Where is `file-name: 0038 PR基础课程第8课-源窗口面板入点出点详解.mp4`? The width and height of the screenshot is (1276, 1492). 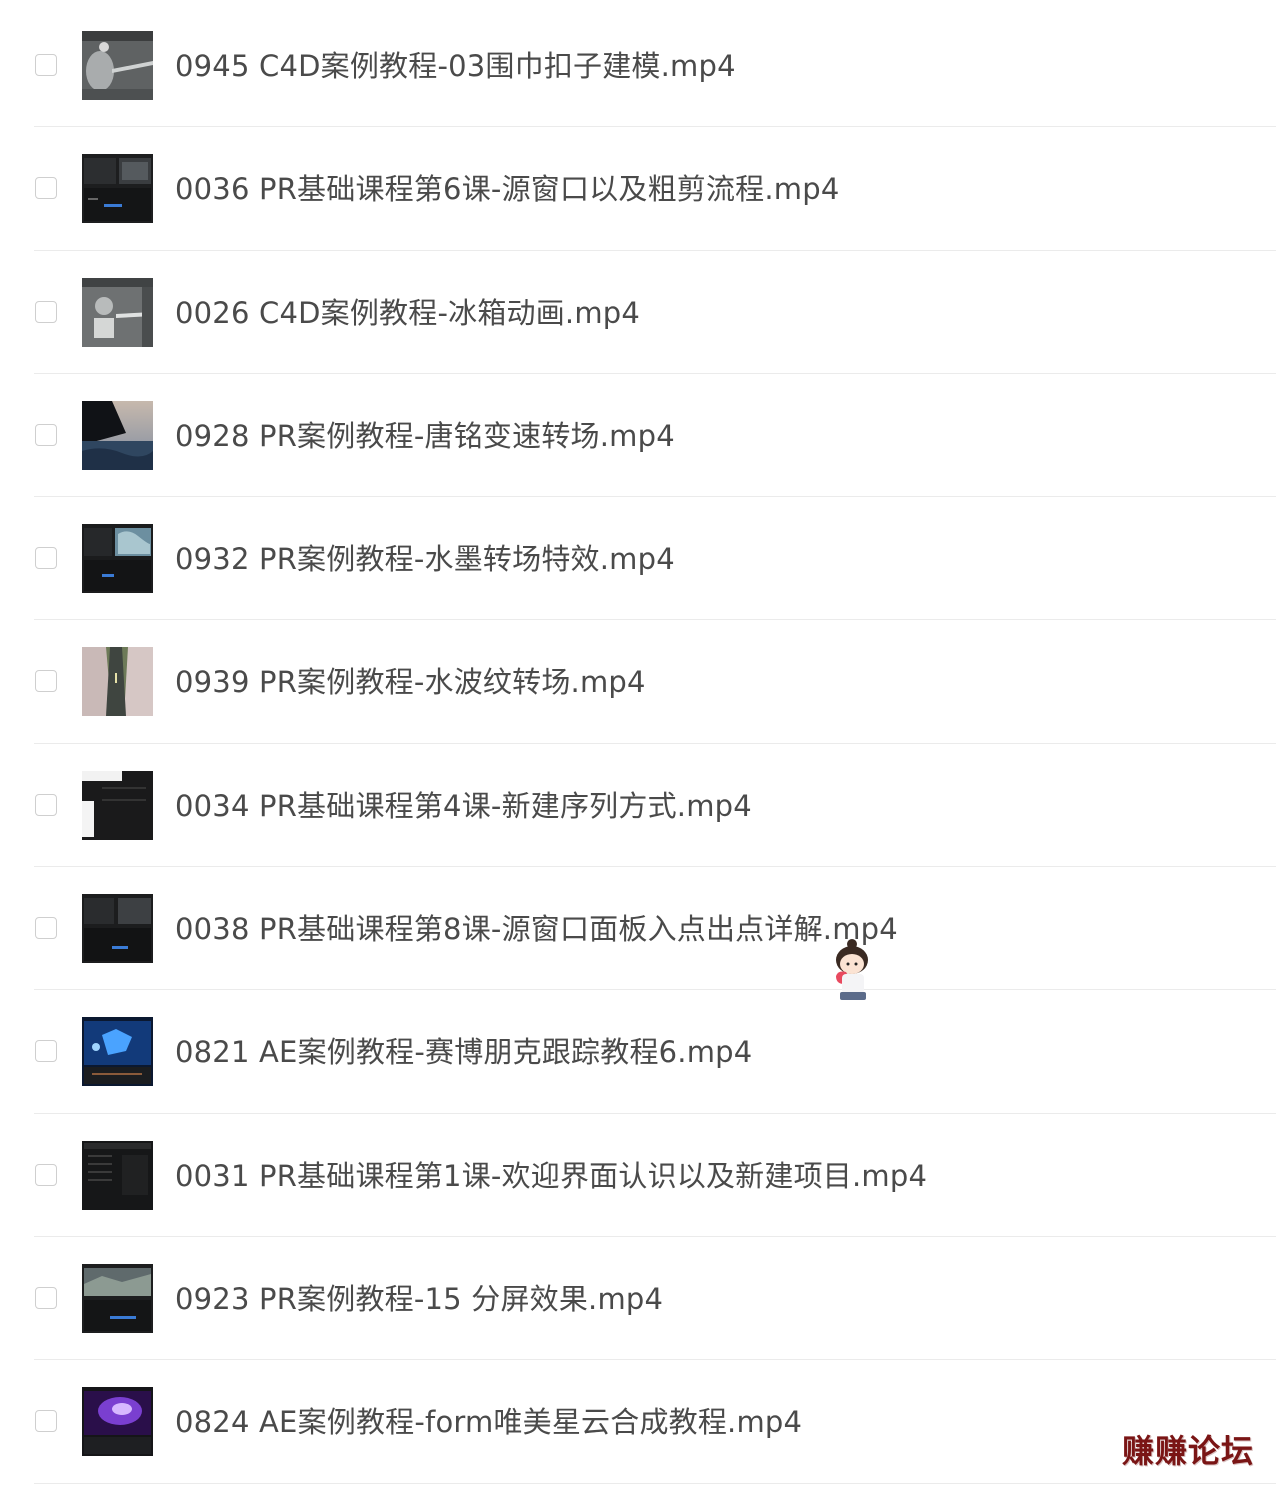 file-name: 0038 PR基础课程第8课-源窗口面板入点出点详解.mp4 is located at coordinates (536, 929).